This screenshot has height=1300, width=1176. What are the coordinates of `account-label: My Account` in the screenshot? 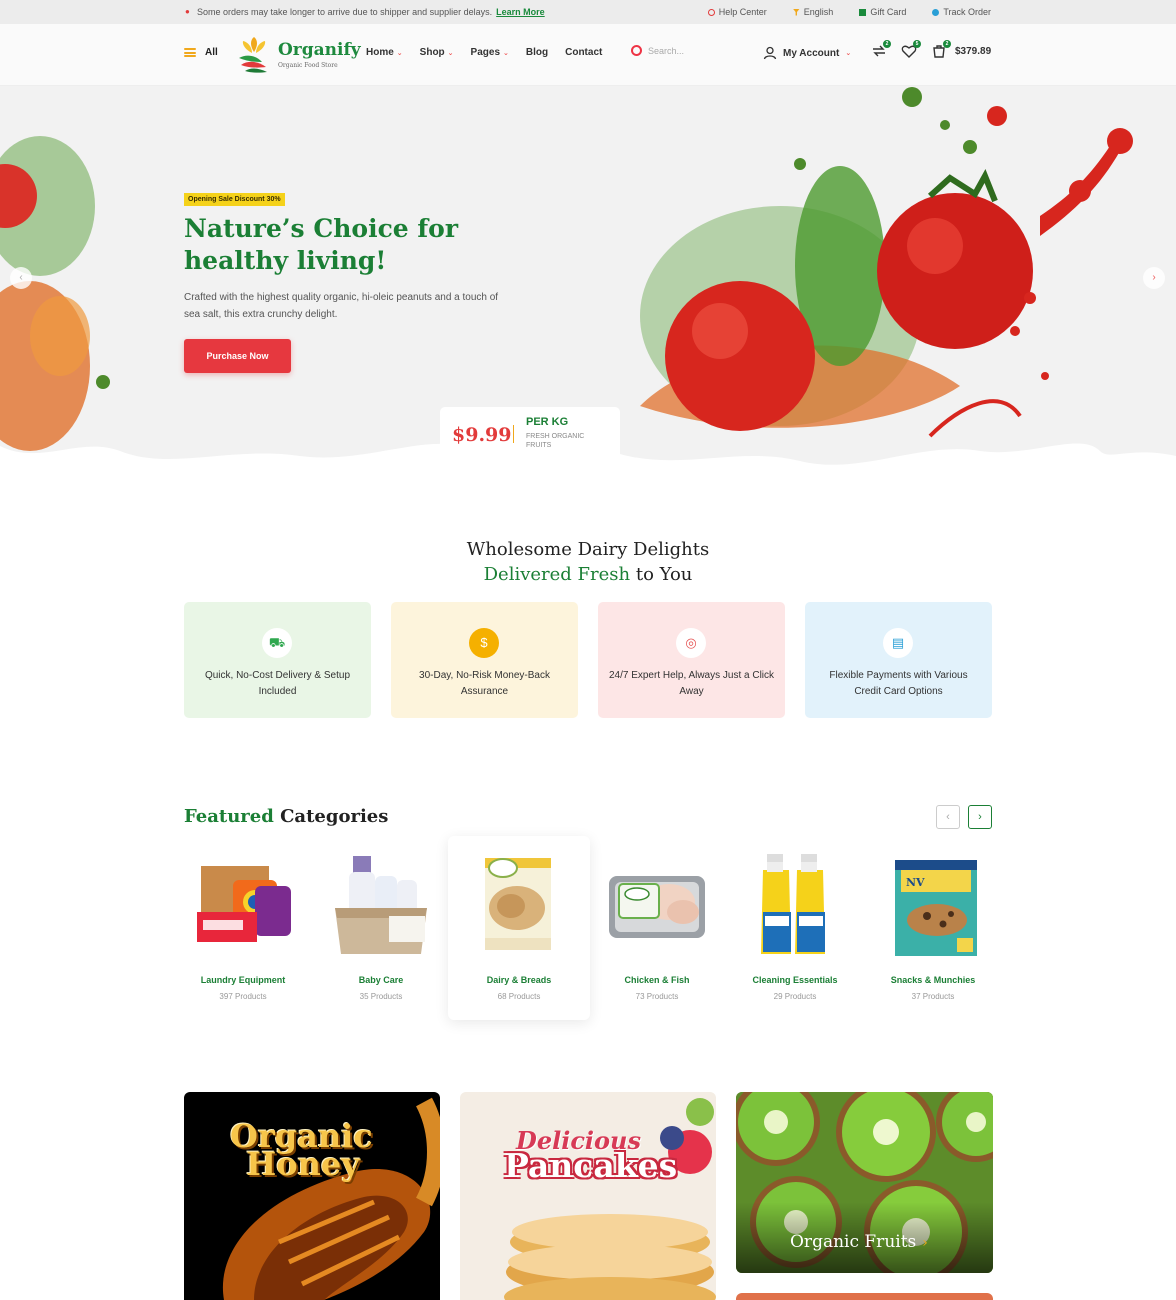 It's located at (811, 53).